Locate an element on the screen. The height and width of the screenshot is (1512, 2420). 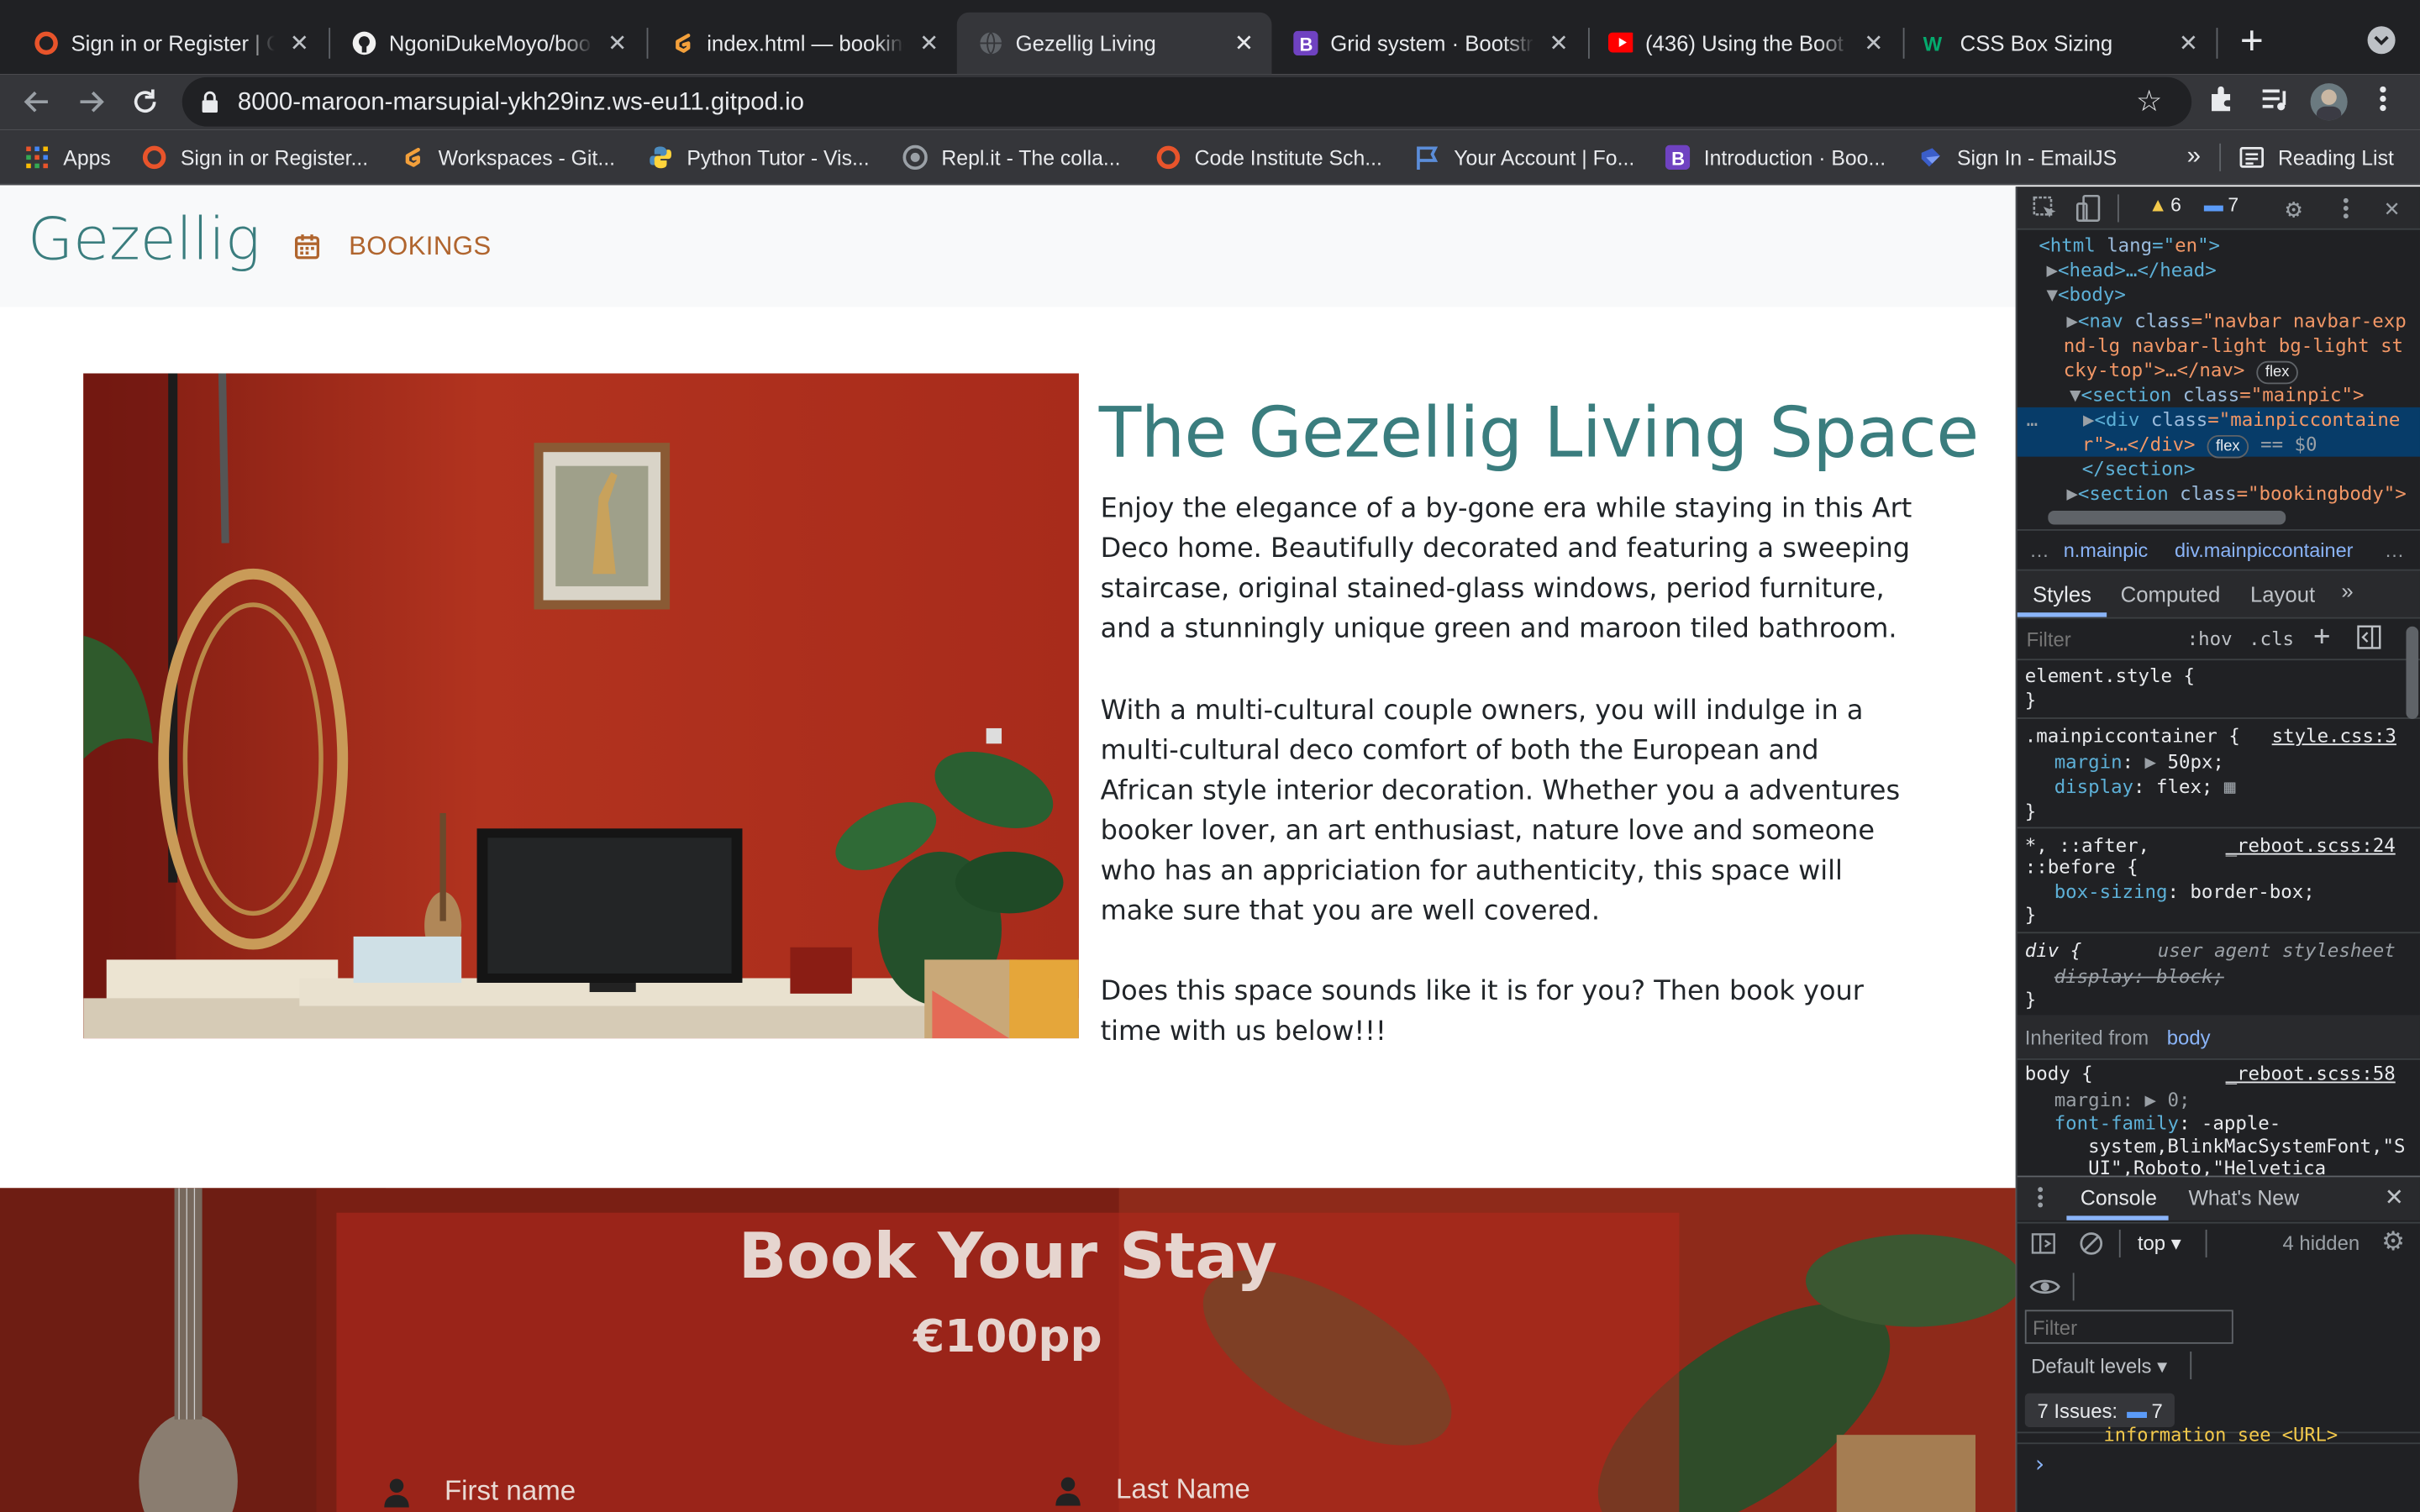
tab-console: Console is located at coordinates (2119, 1198).